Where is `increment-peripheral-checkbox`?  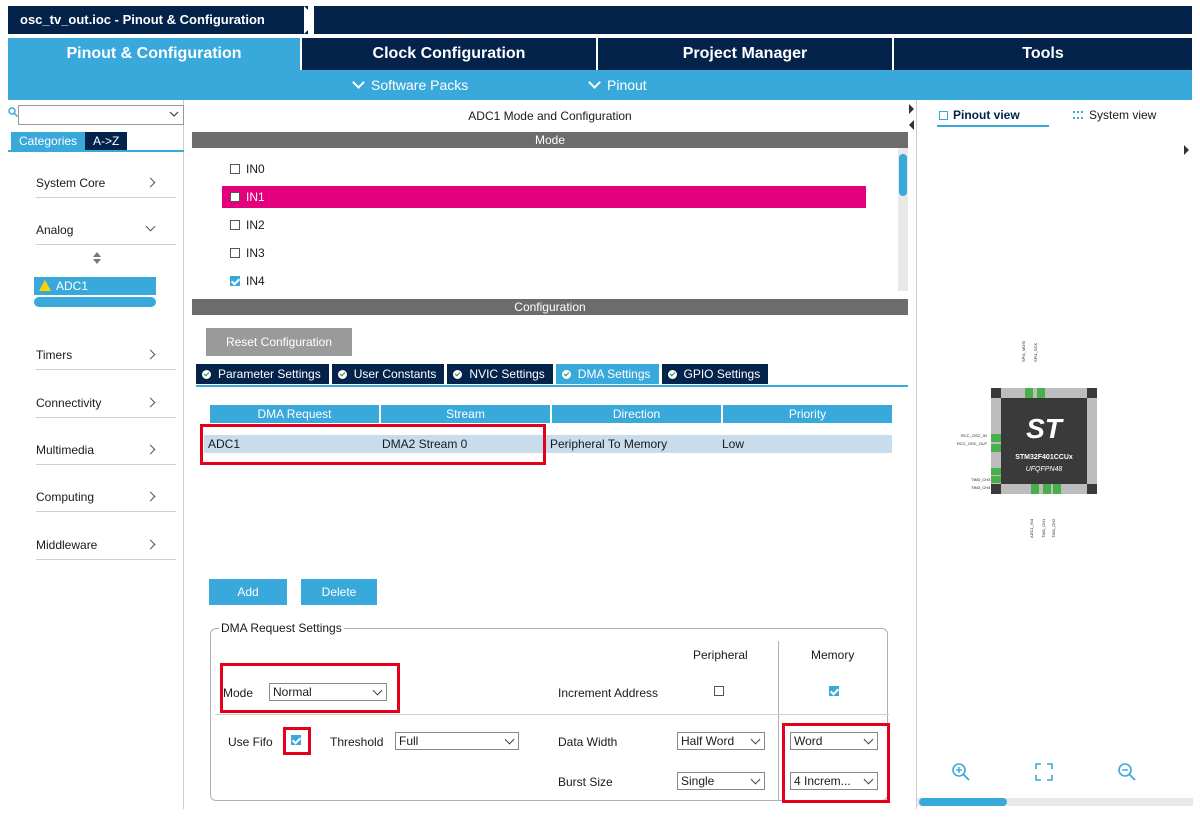 increment-peripheral-checkbox is located at coordinates (719, 691).